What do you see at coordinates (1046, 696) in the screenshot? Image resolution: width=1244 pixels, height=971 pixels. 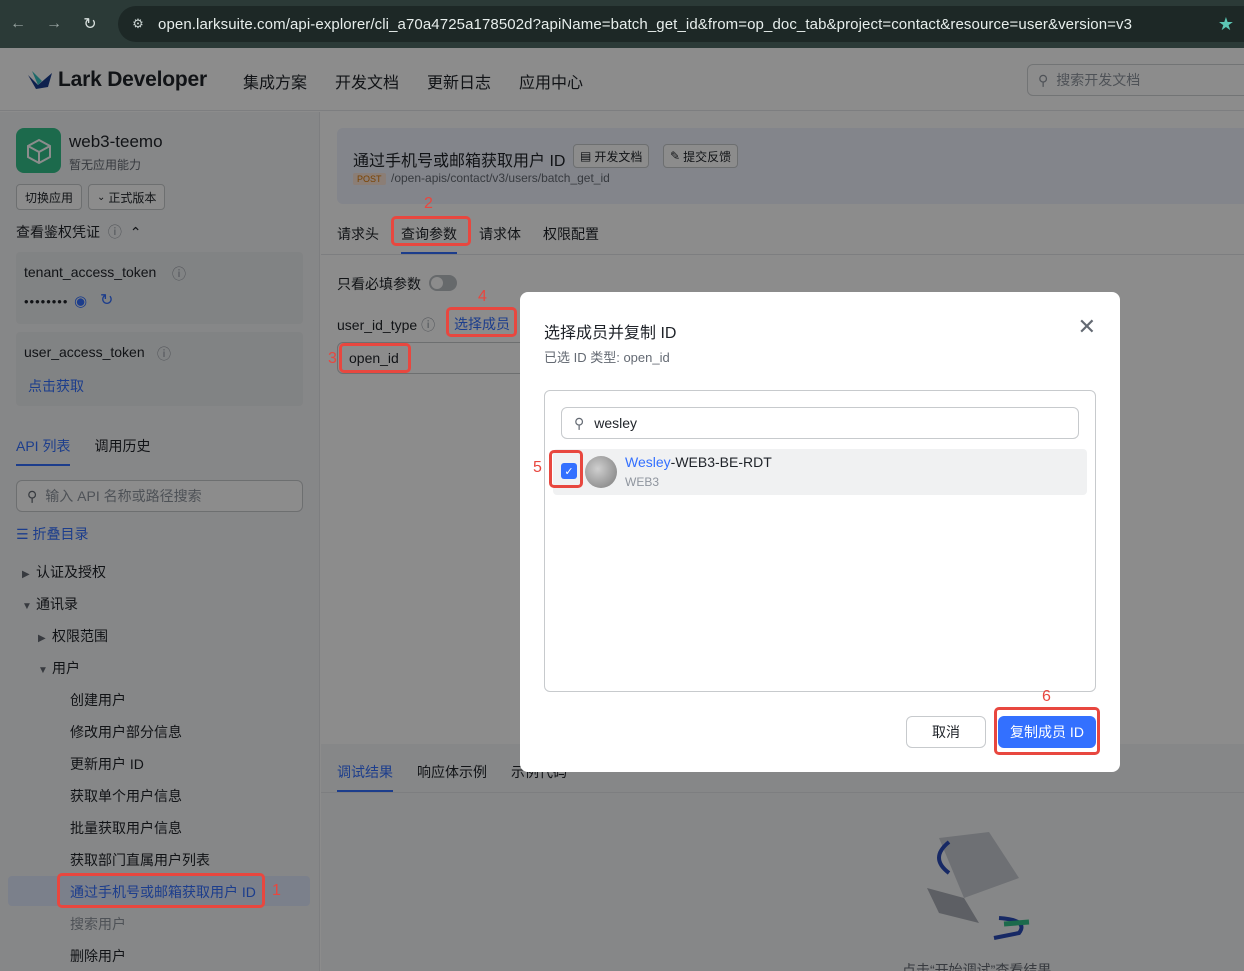 I see `annotation-label-6: 6` at bounding box center [1046, 696].